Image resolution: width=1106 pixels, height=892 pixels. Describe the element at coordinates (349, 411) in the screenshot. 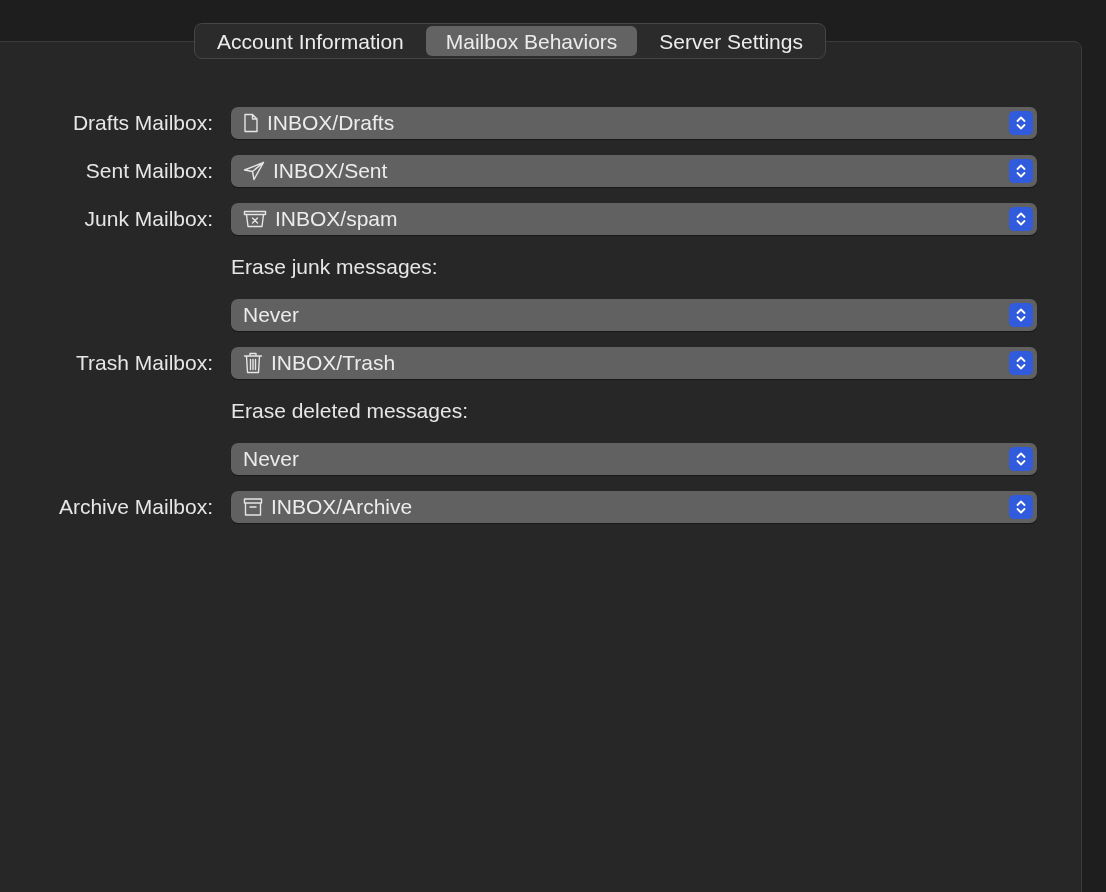

I see `option-label: Erase deleted messages:` at that location.